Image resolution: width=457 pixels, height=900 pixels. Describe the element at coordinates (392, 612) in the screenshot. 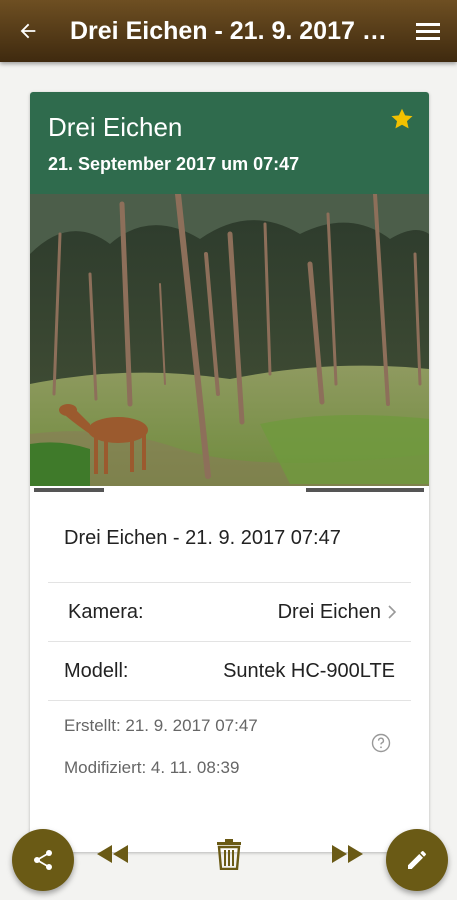

I see `chevron-right-icon` at that location.